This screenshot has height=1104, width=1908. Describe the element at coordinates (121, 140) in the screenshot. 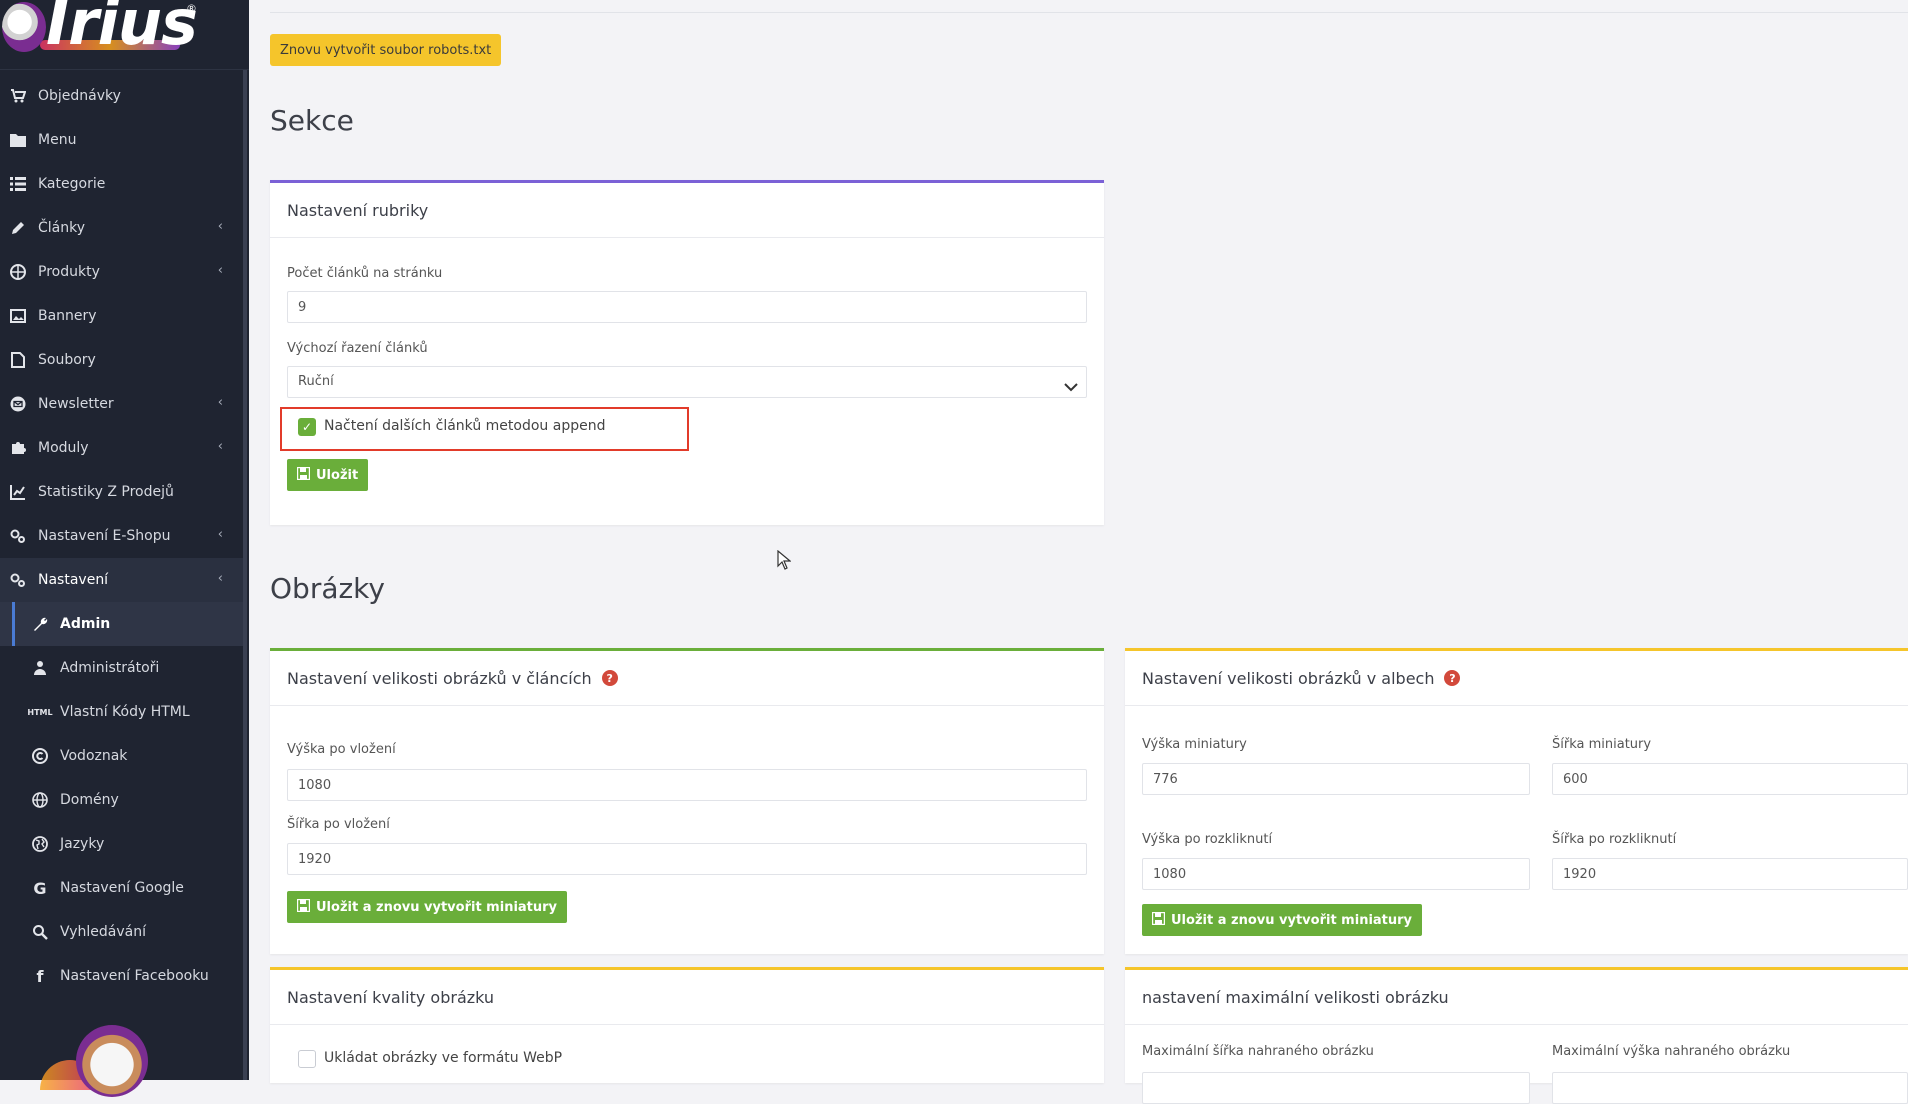

I see `sidebar-item-menu: Menu` at that location.